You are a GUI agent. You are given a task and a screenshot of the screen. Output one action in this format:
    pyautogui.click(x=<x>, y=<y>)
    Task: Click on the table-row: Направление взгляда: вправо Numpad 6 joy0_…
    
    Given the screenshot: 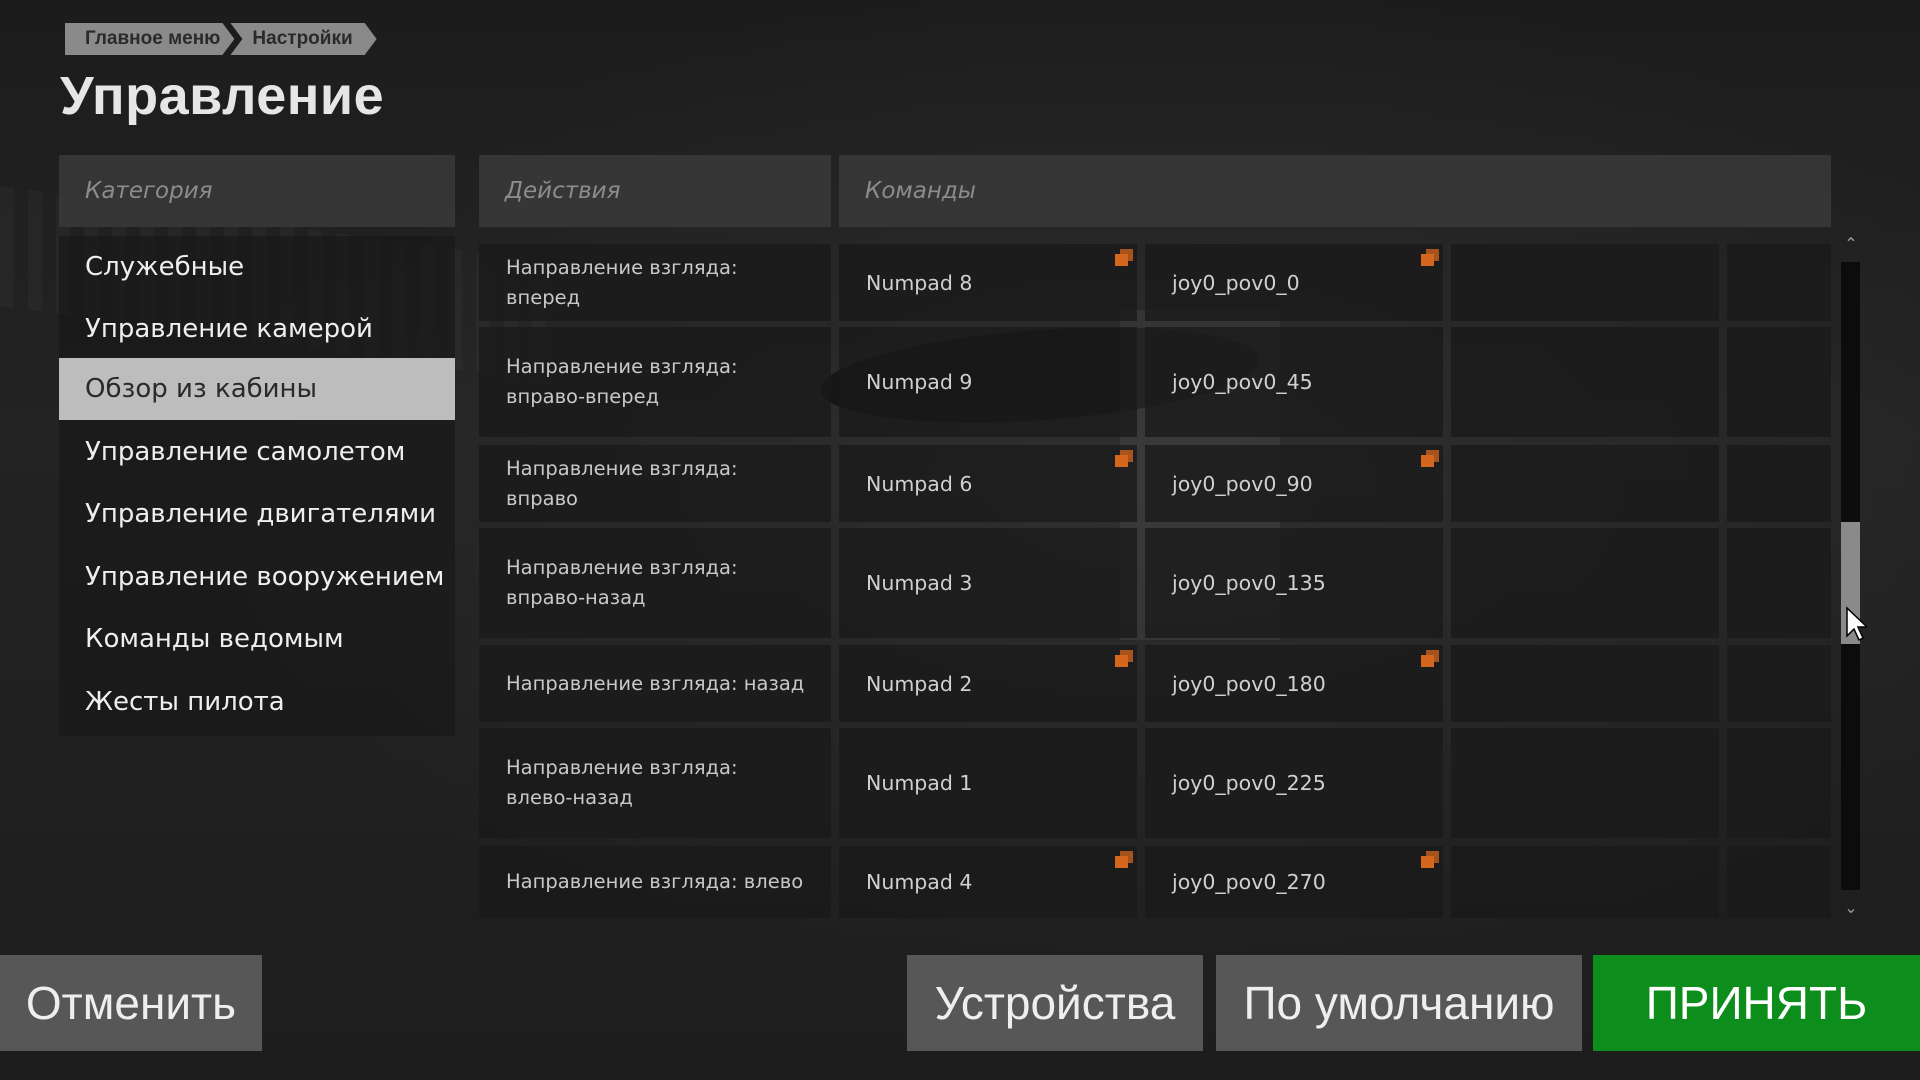 What is the action you would take?
    pyautogui.click(x=1155, y=483)
    